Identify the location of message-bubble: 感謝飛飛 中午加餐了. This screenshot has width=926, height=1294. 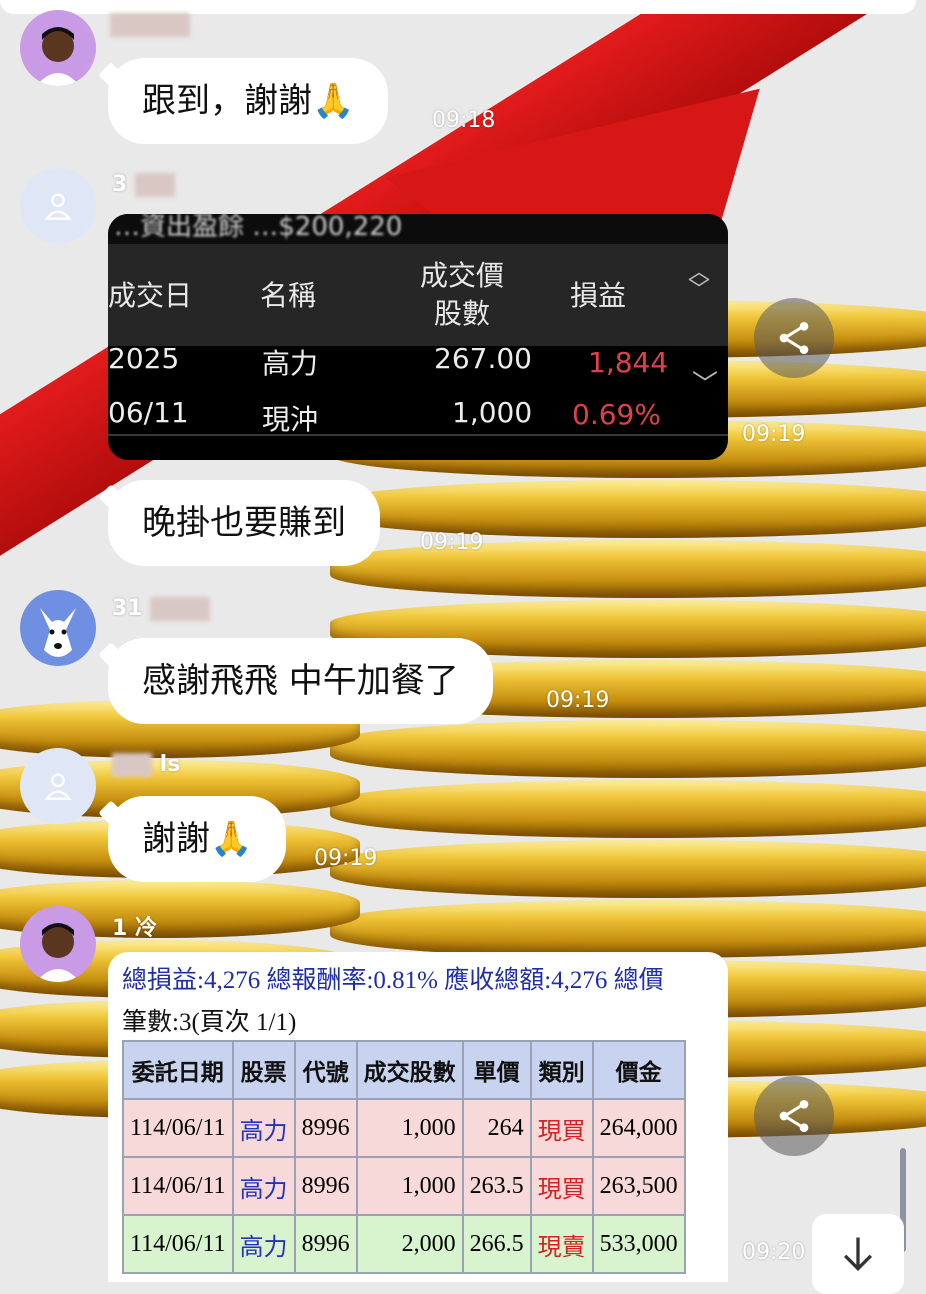
(300, 681).